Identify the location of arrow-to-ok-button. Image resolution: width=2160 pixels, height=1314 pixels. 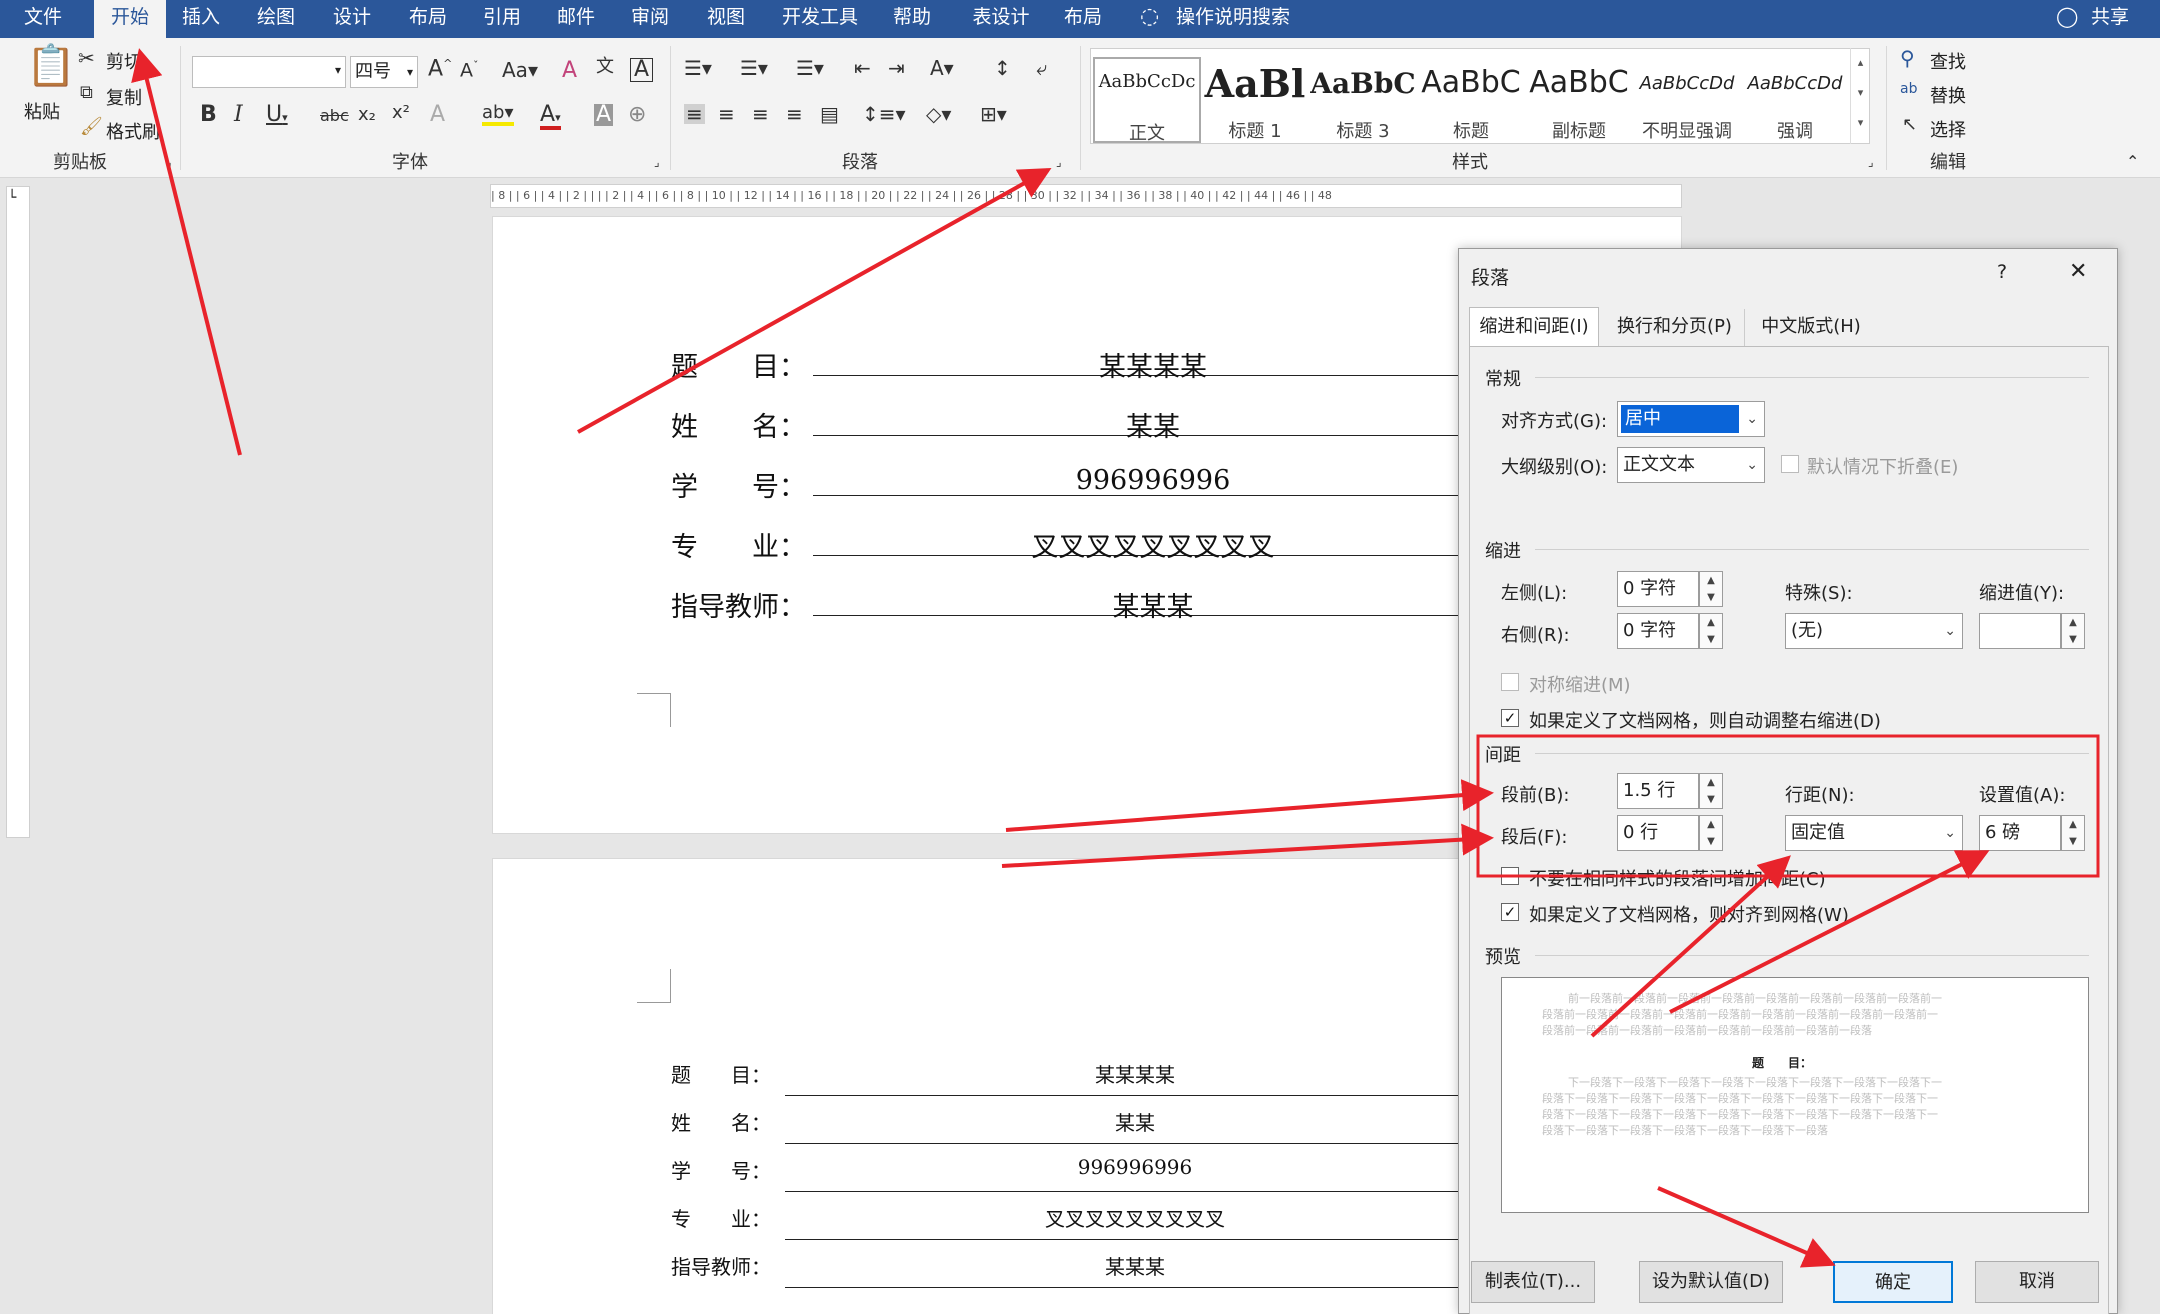
(1746, 1227).